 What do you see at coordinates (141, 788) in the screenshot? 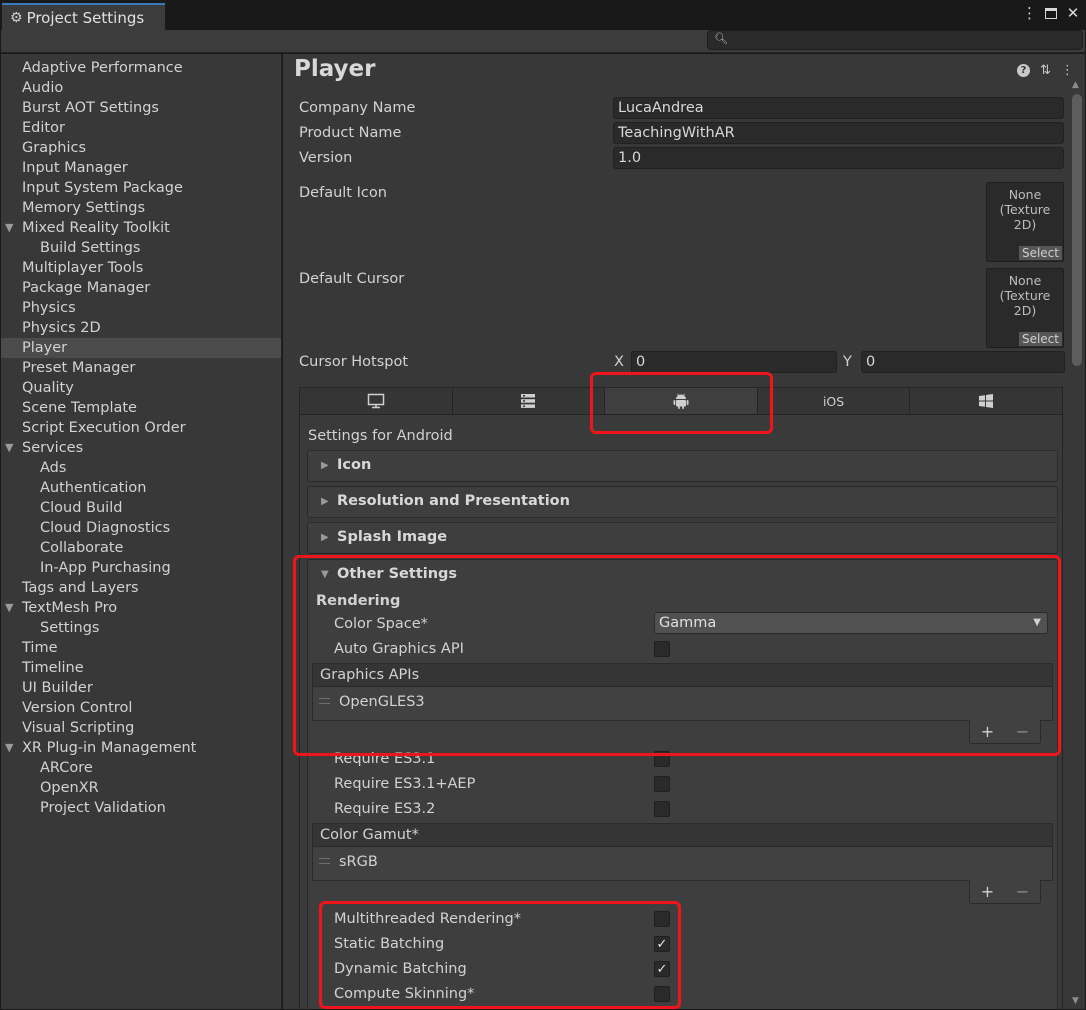
I see `sidebar-item-openxr: OpenXR` at bounding box center [141, 788].